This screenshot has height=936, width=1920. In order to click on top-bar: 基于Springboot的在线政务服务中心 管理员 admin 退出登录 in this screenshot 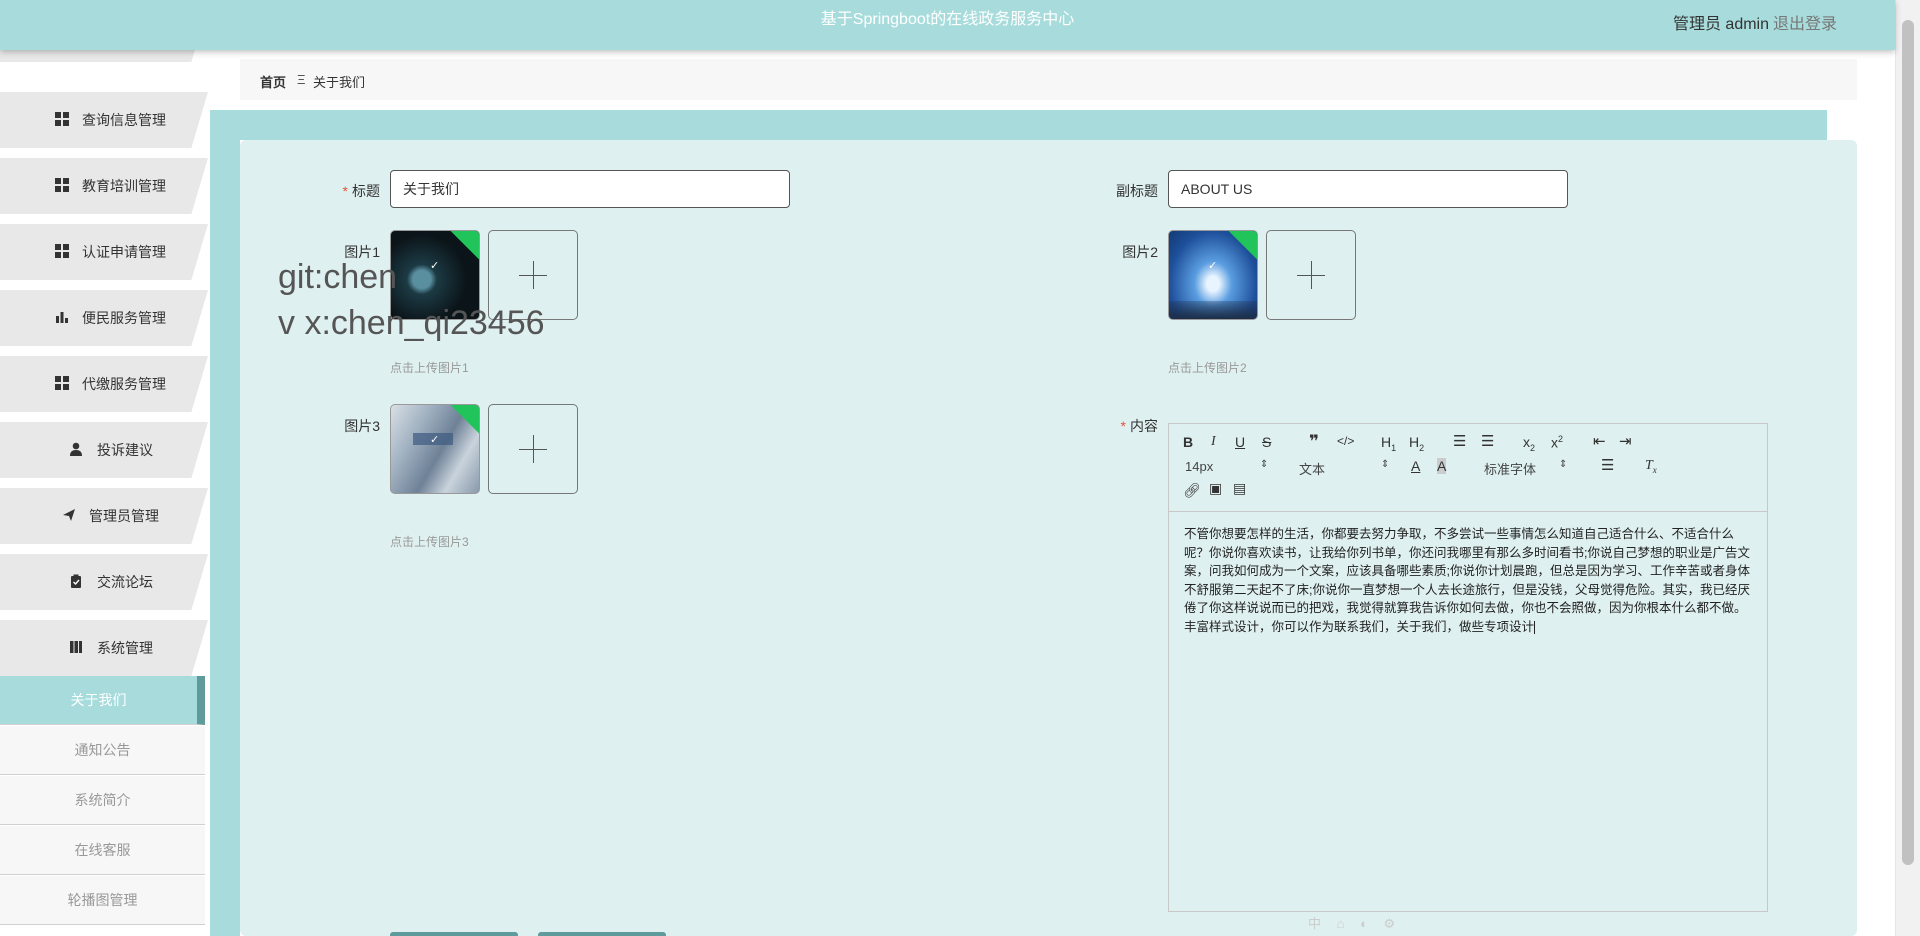, I will do `click(947, 25)`.